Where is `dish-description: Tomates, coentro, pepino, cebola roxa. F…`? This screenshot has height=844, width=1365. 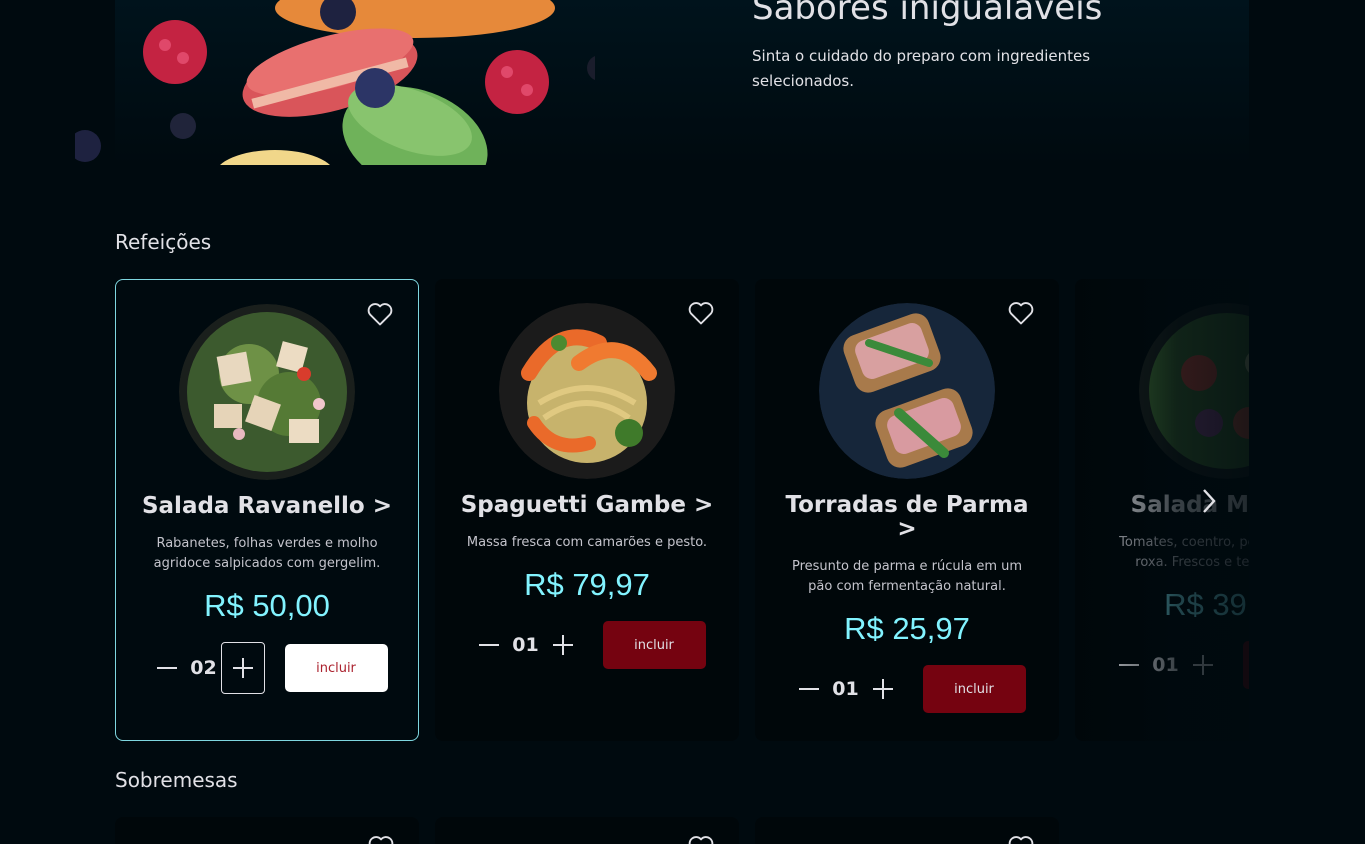 dish-description: Tomates, coentro, pepino, cebola roxa. F… is located at coordinates (1184, 552).